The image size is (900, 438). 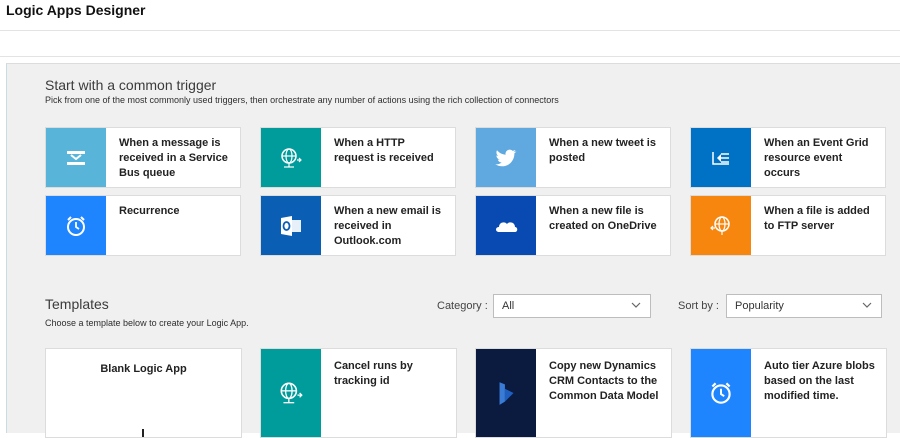 I want to click on template-card-blank: Blank Logic App, so click(x=143, y=393).